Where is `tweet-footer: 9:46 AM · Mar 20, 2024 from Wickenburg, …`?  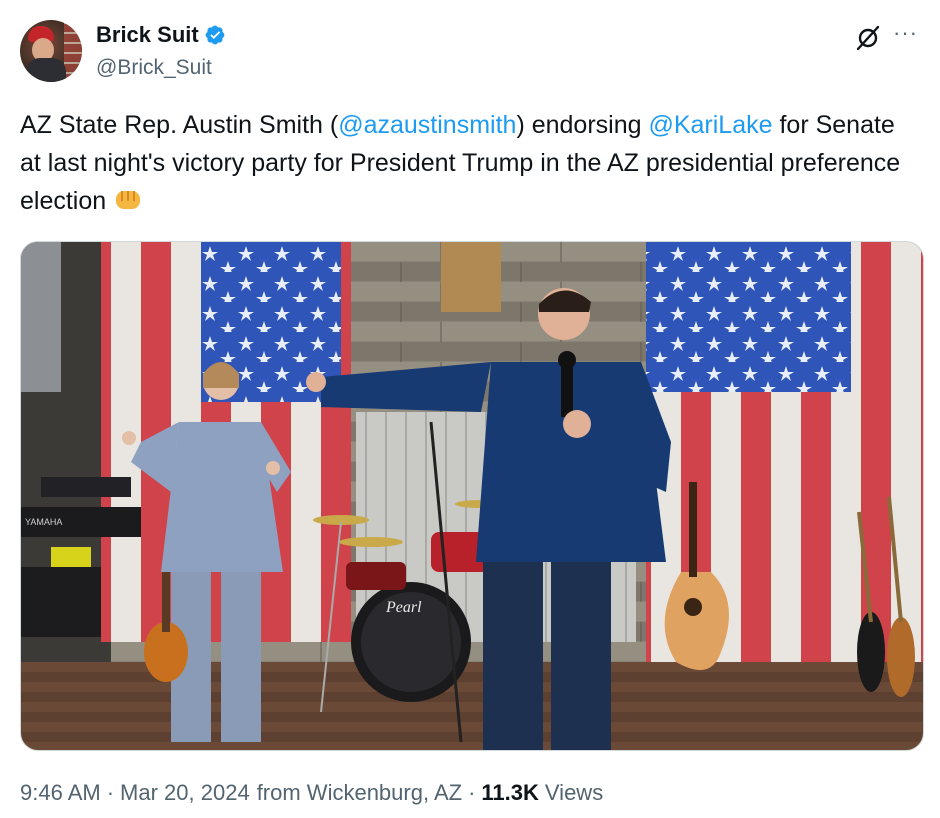
tweet-footer: 9:46 AM · Mar 20, 2024 from Wickenburg, … is located at coordinates (311, 793).